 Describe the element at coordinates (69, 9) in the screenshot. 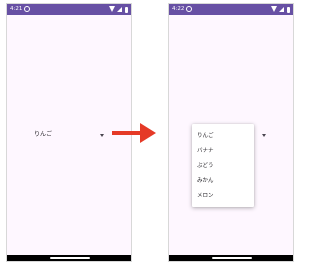

I see `status-bar: 4:21` at that location.